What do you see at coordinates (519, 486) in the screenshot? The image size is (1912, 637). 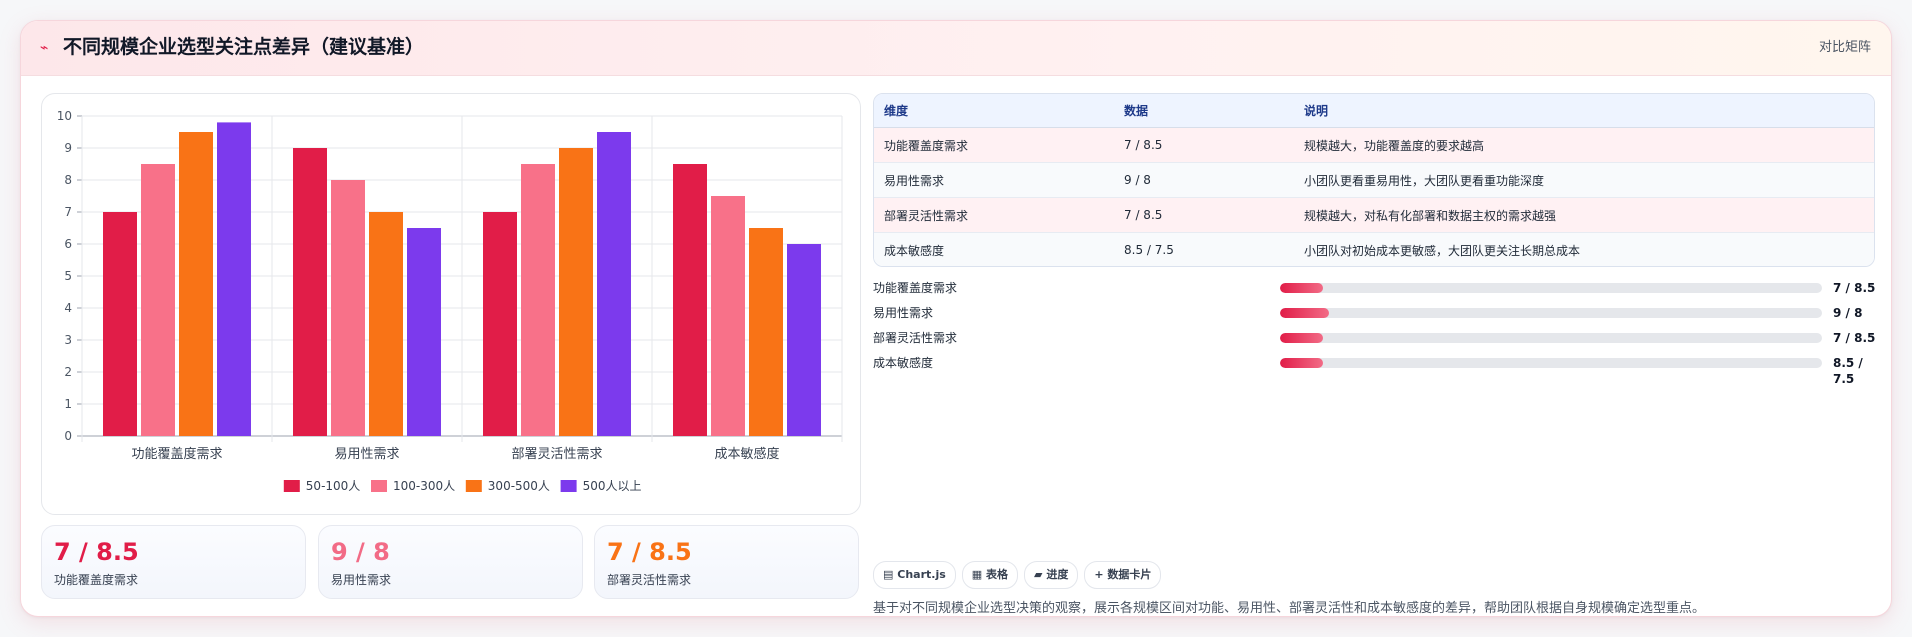 I see `legend-label: 300-500人` at bounding box center [519, 486].